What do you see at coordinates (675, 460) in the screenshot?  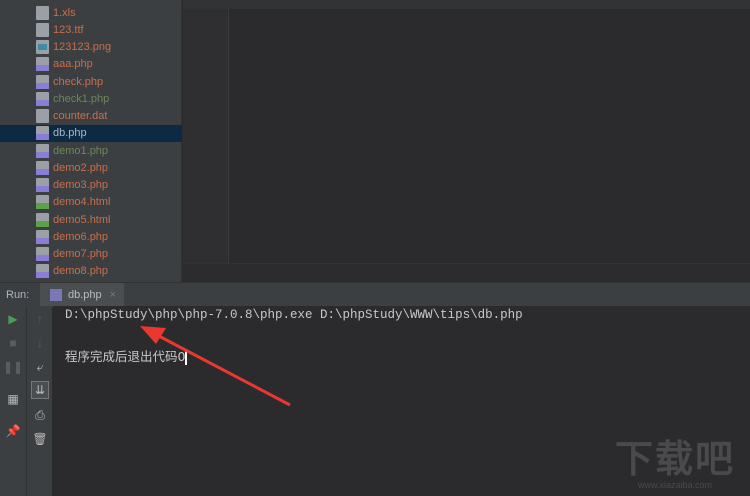 I see `watermark-logo: 下载吧` at bounding box center [675, 460].